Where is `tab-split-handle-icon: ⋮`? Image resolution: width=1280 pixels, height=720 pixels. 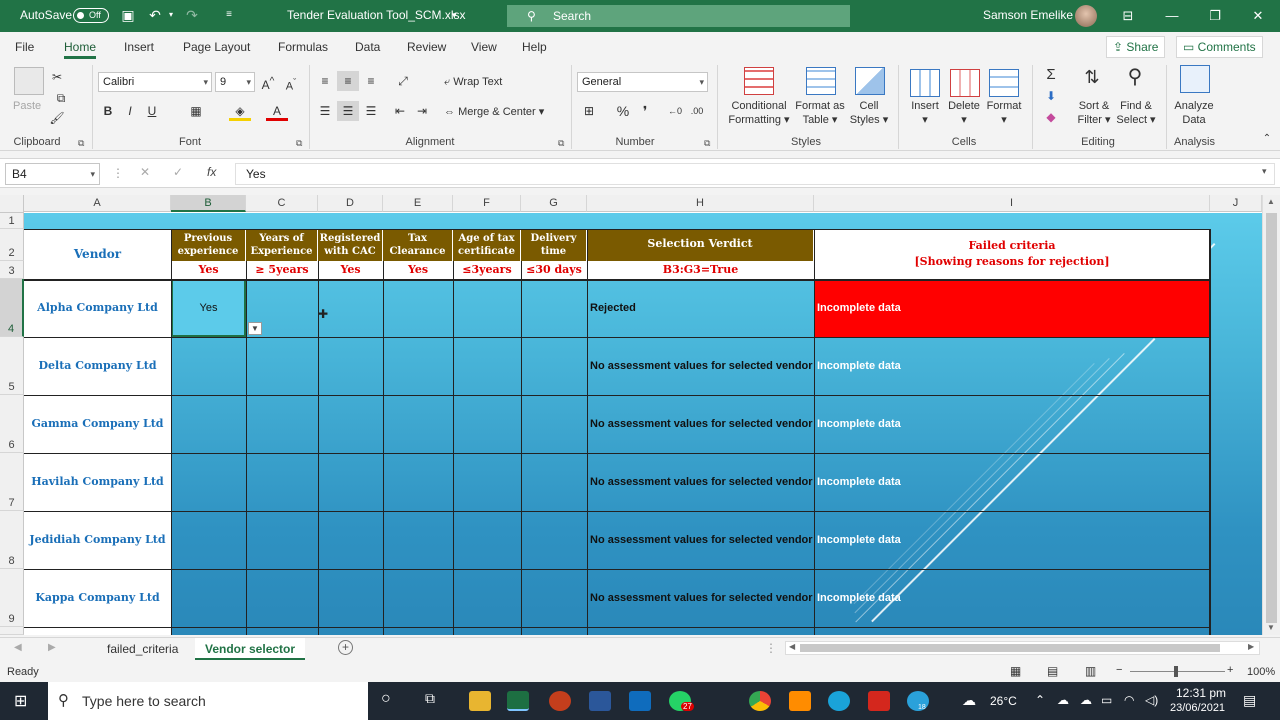 tab-split-handle-icon: ⋮ is located at coordinates (771, 648).